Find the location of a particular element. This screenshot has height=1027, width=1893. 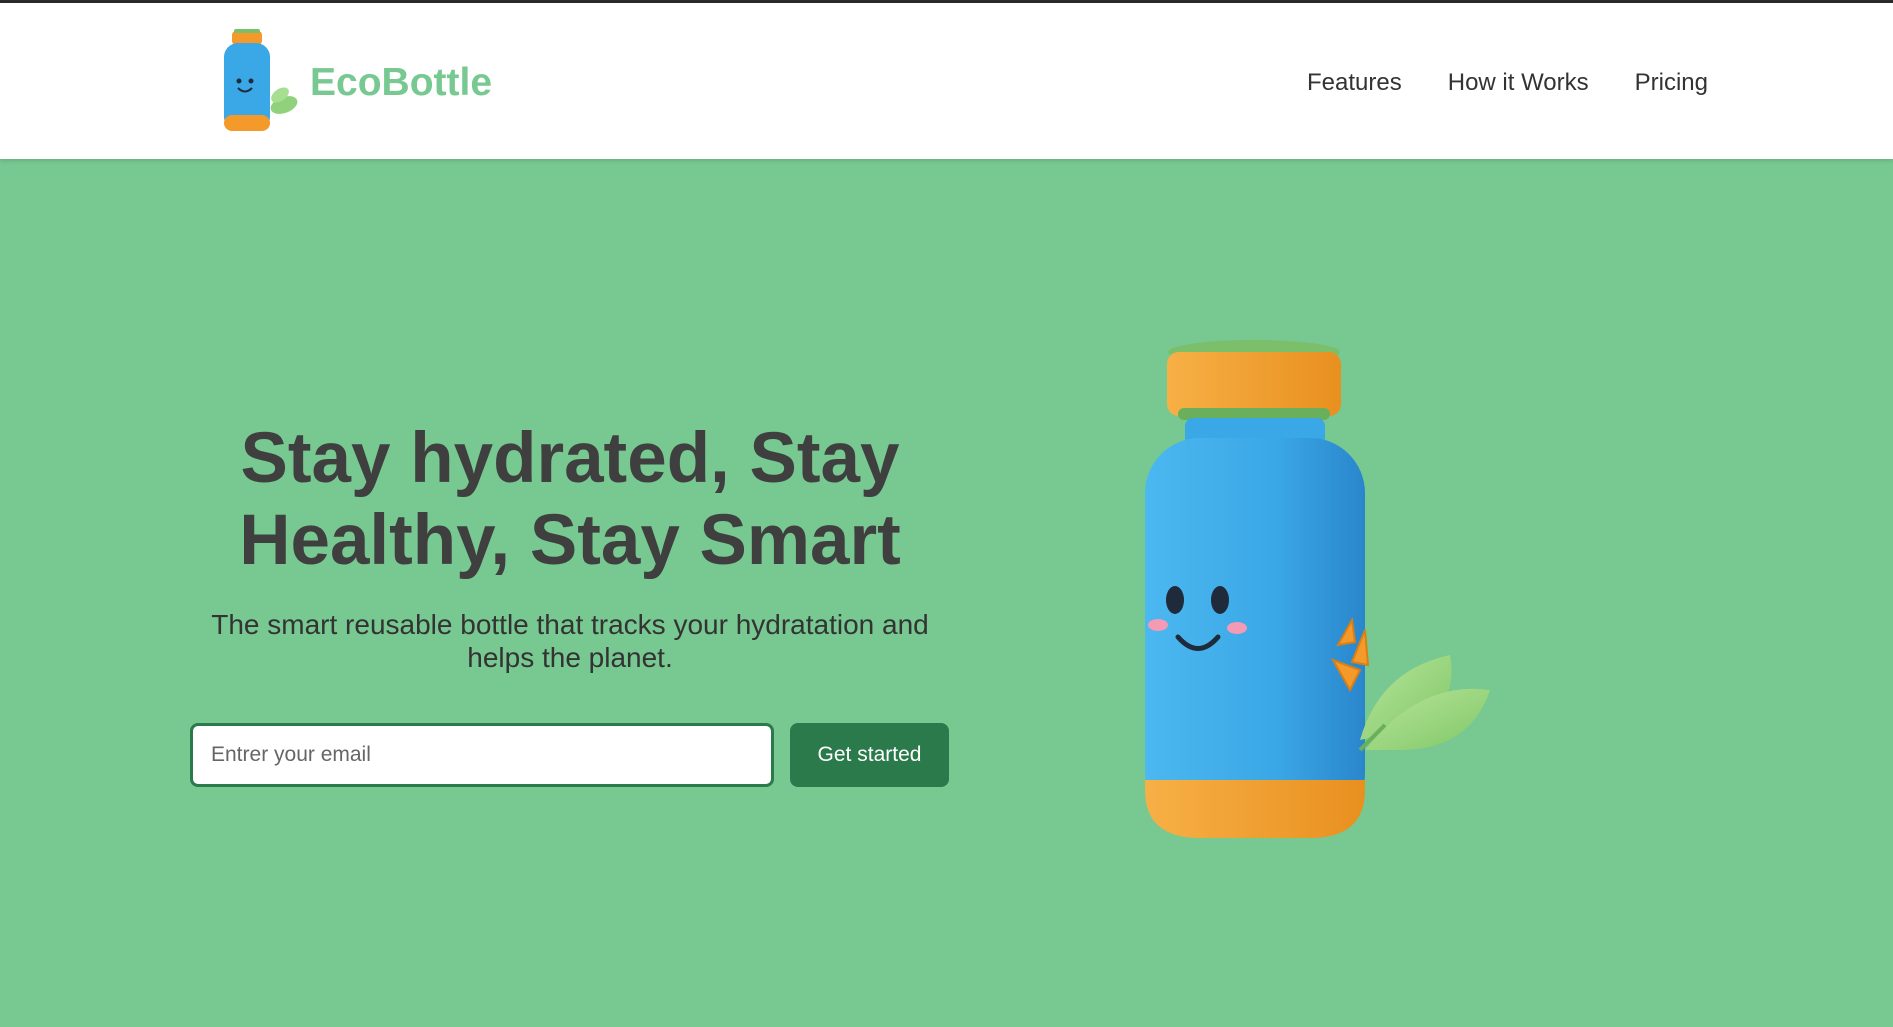

bottle-logo-icon is located at coordinates (261, 81).